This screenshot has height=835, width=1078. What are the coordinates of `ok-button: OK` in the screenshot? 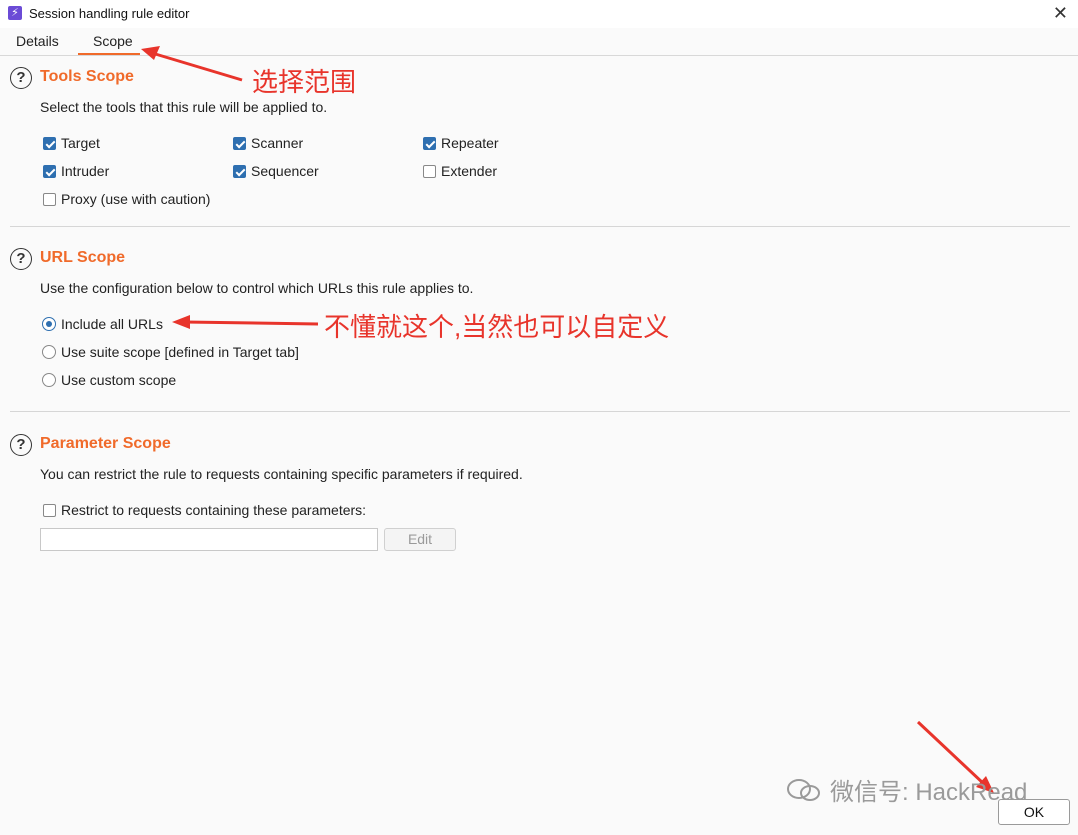 It's located at (1034, 812).